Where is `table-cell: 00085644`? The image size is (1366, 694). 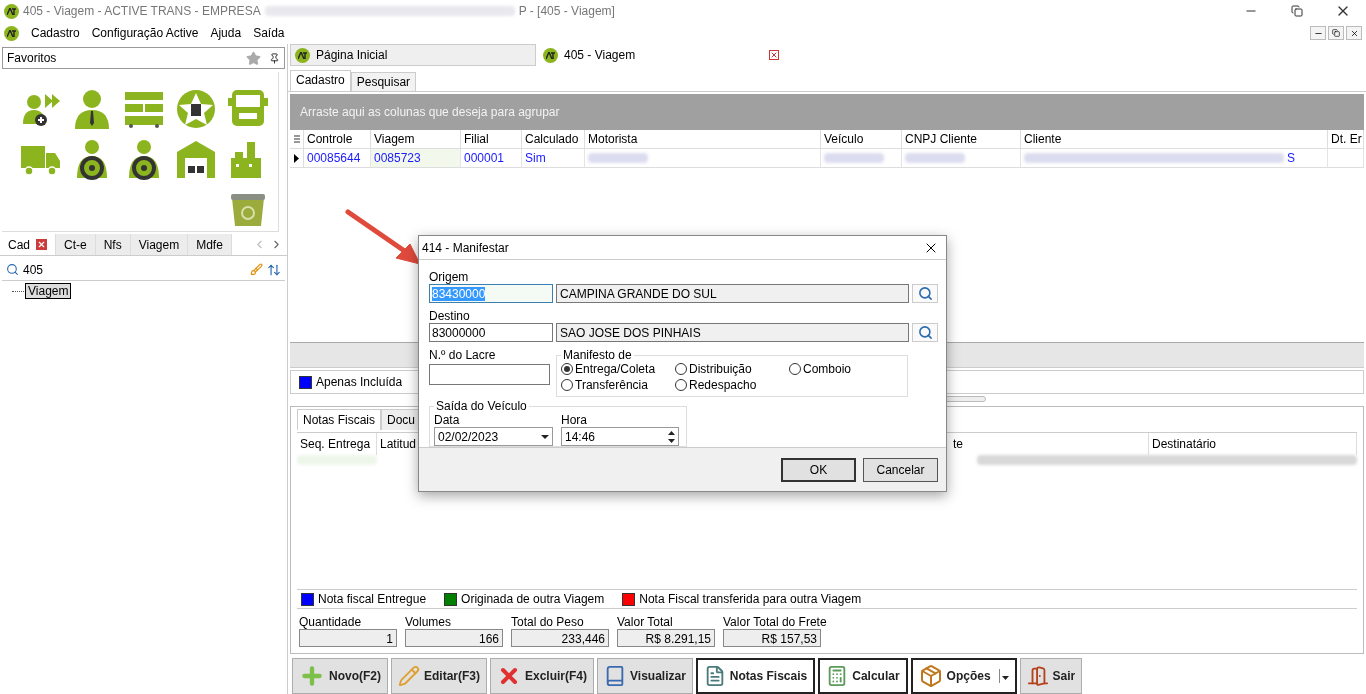
table-cell: 00085644 is located at coordinates (337, 158).